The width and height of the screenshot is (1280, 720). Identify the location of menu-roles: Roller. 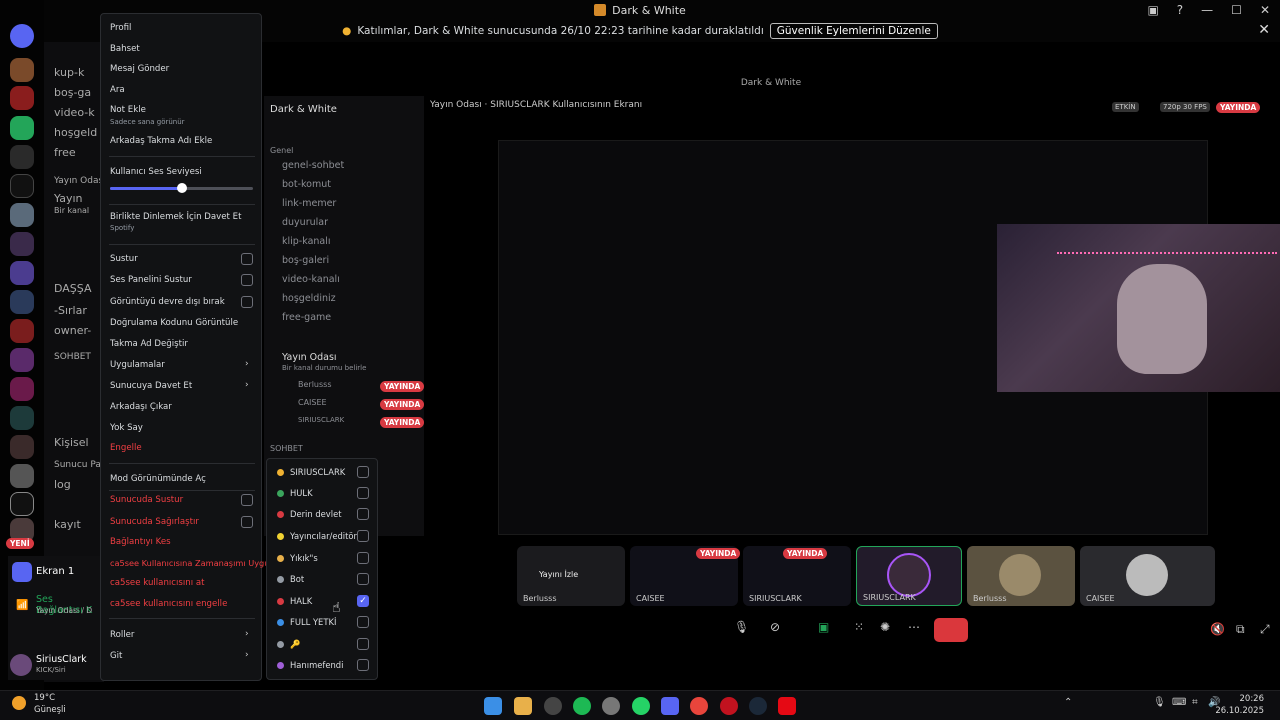
(122, 635).